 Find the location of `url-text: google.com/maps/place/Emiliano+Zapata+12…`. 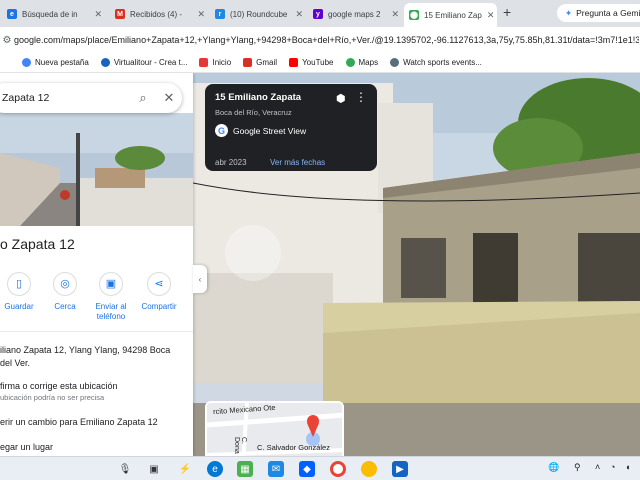

url-text: google.com/maps/place/Emiliano+Zapata+12… is located at coordinates (326, 40).